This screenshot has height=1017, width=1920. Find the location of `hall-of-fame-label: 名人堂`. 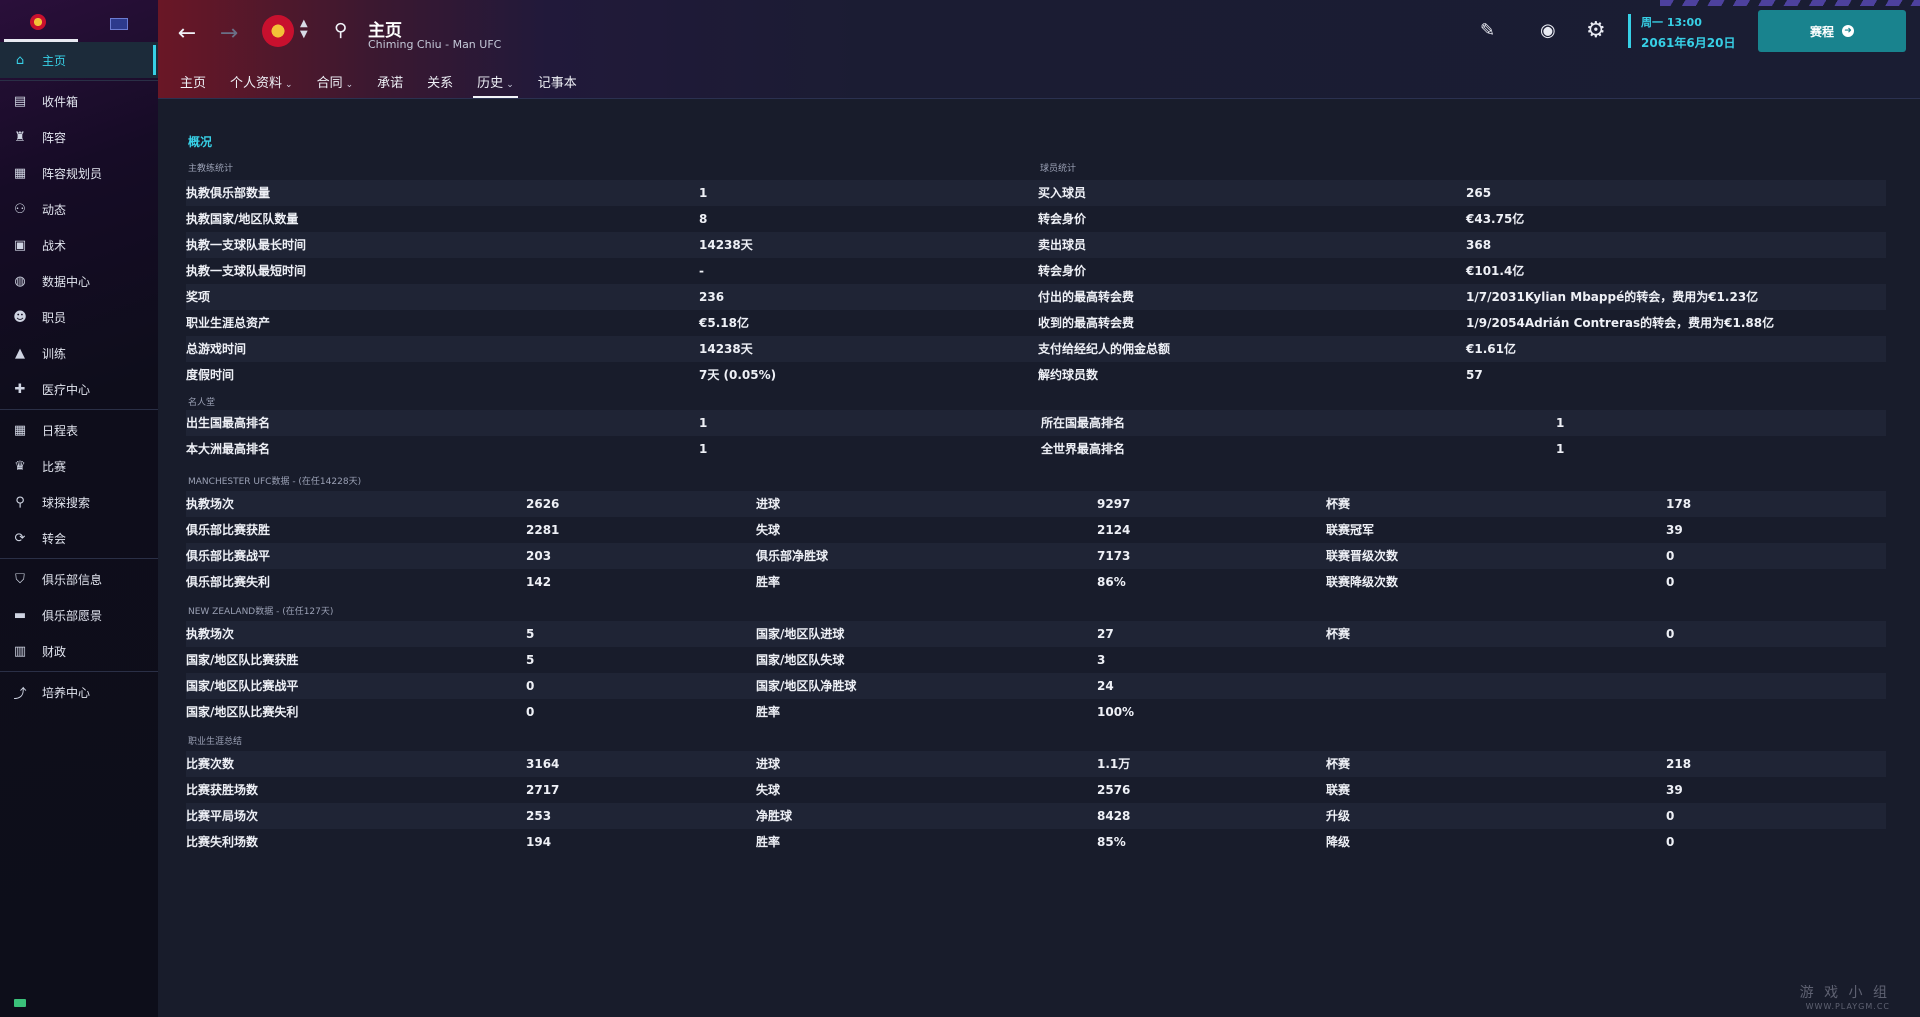

hall-of-fame-label: 名人堂 is located at coordinates (202, 403).